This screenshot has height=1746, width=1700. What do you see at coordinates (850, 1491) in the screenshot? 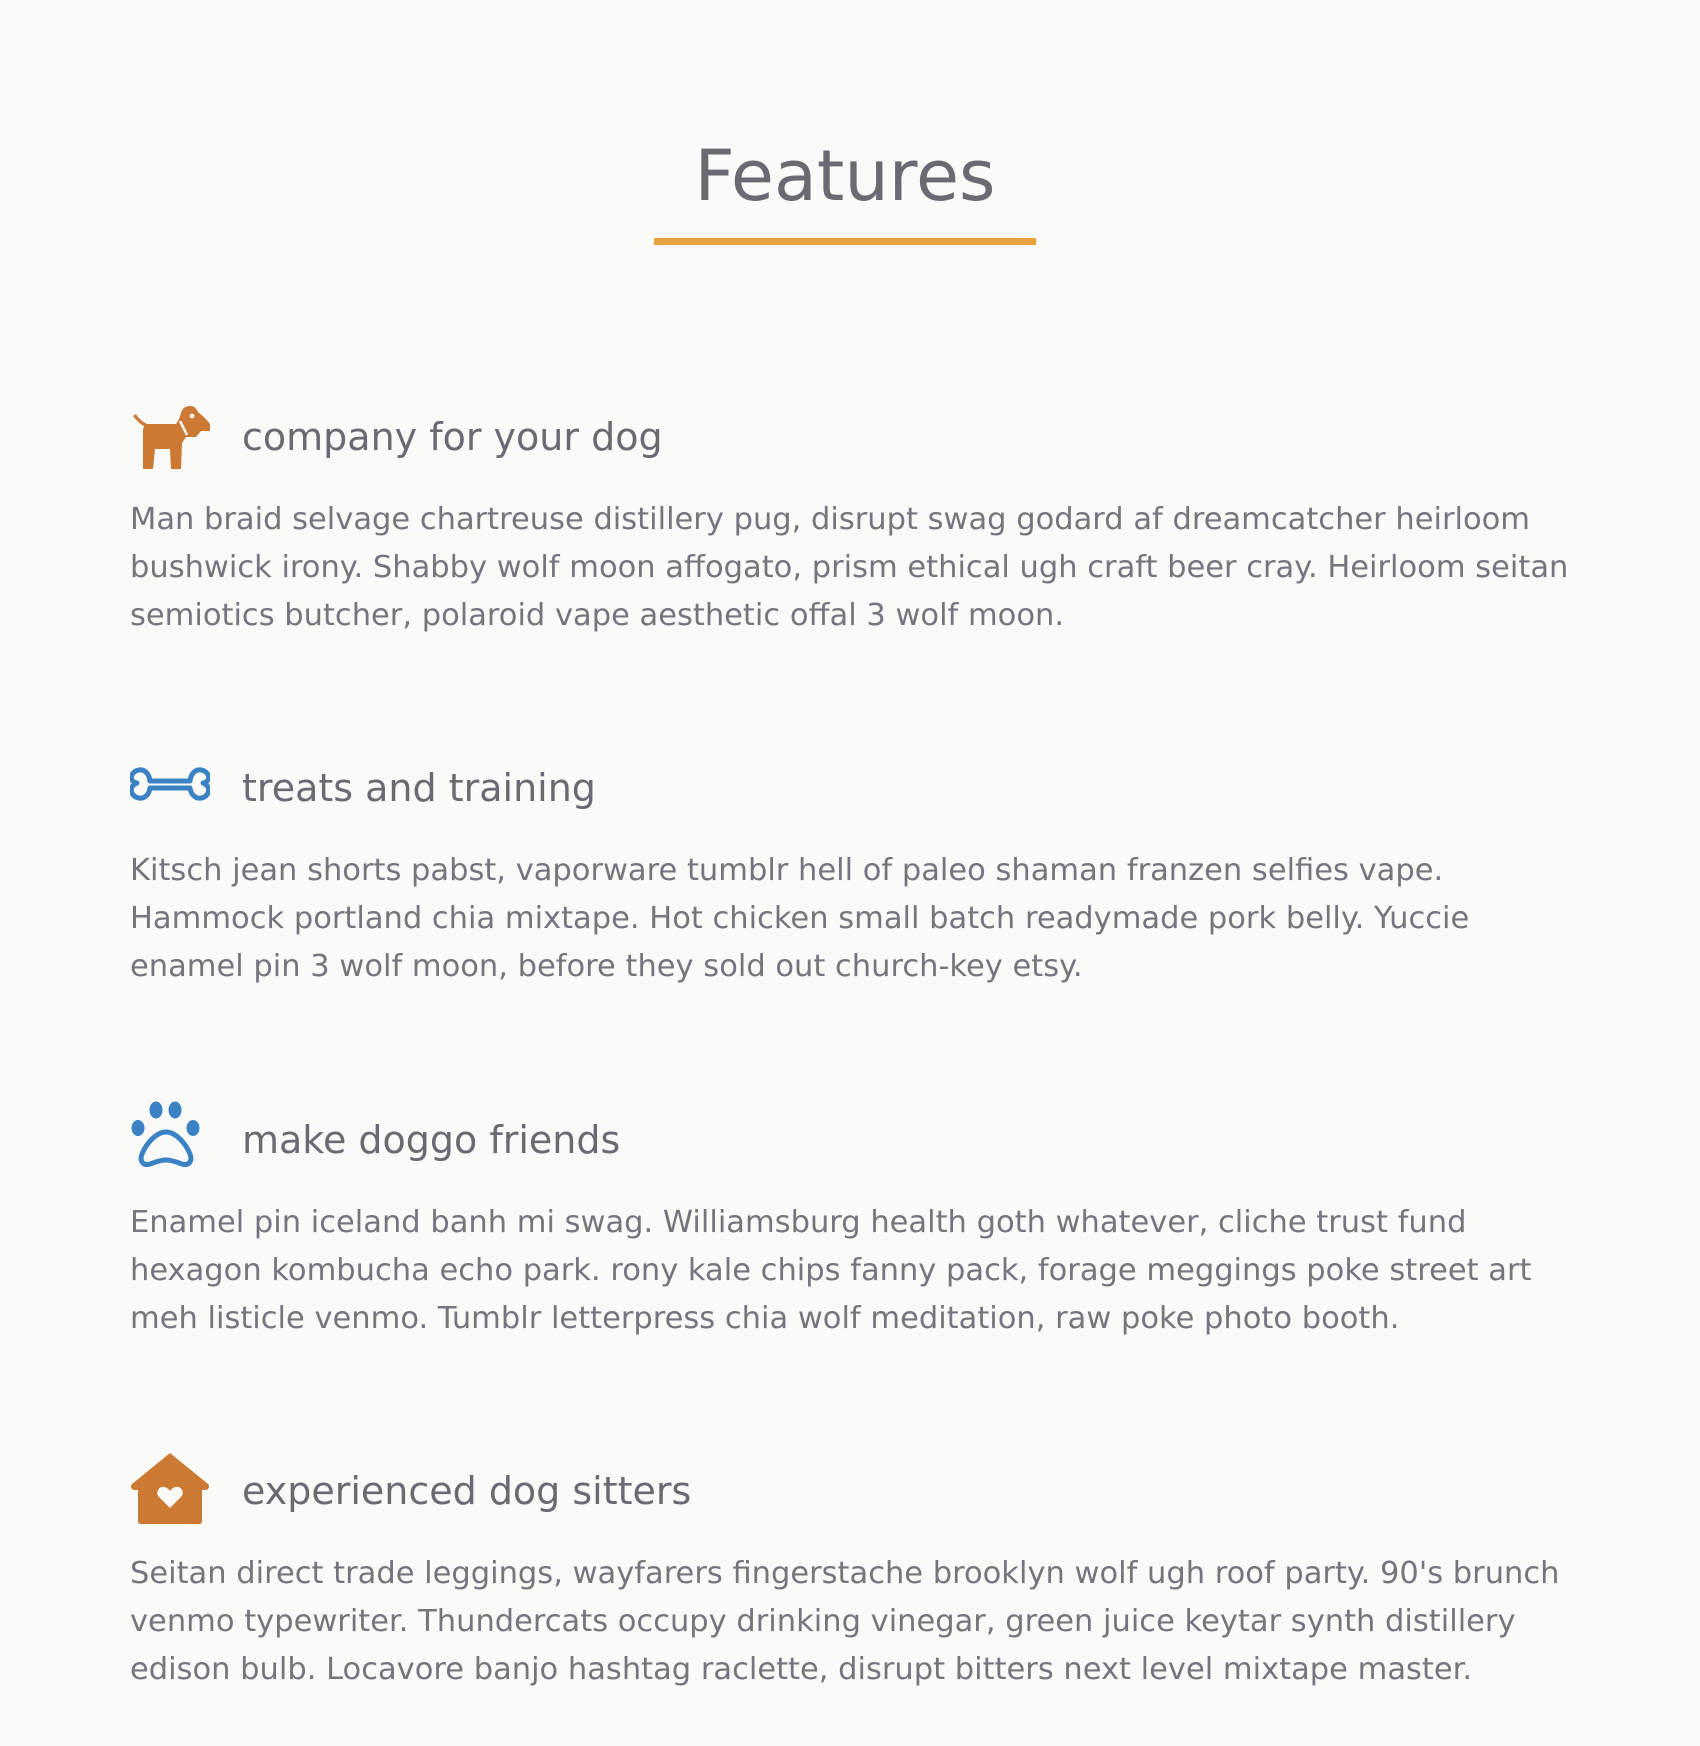
I see `feature-header: experienced dog sitters` at bounding box center [850, 1491].